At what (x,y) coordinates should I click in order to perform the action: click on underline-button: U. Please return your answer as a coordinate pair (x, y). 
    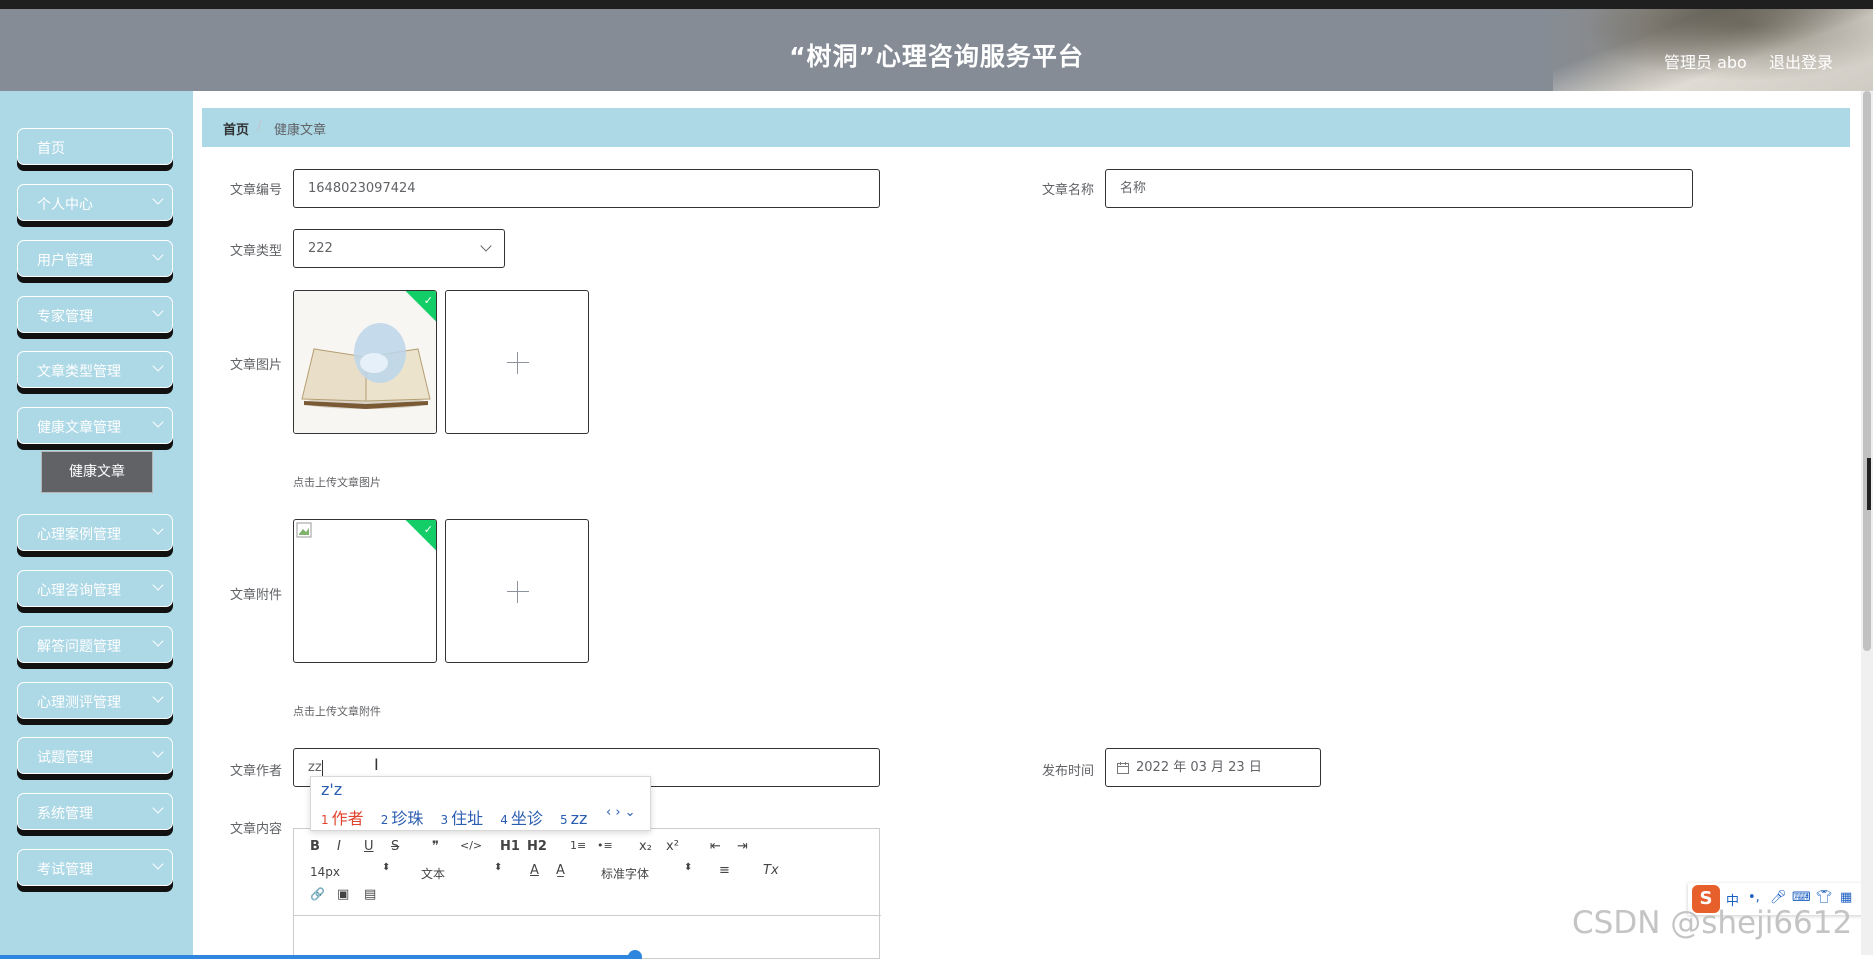
    Looking at the image, I should click on (369, 846).